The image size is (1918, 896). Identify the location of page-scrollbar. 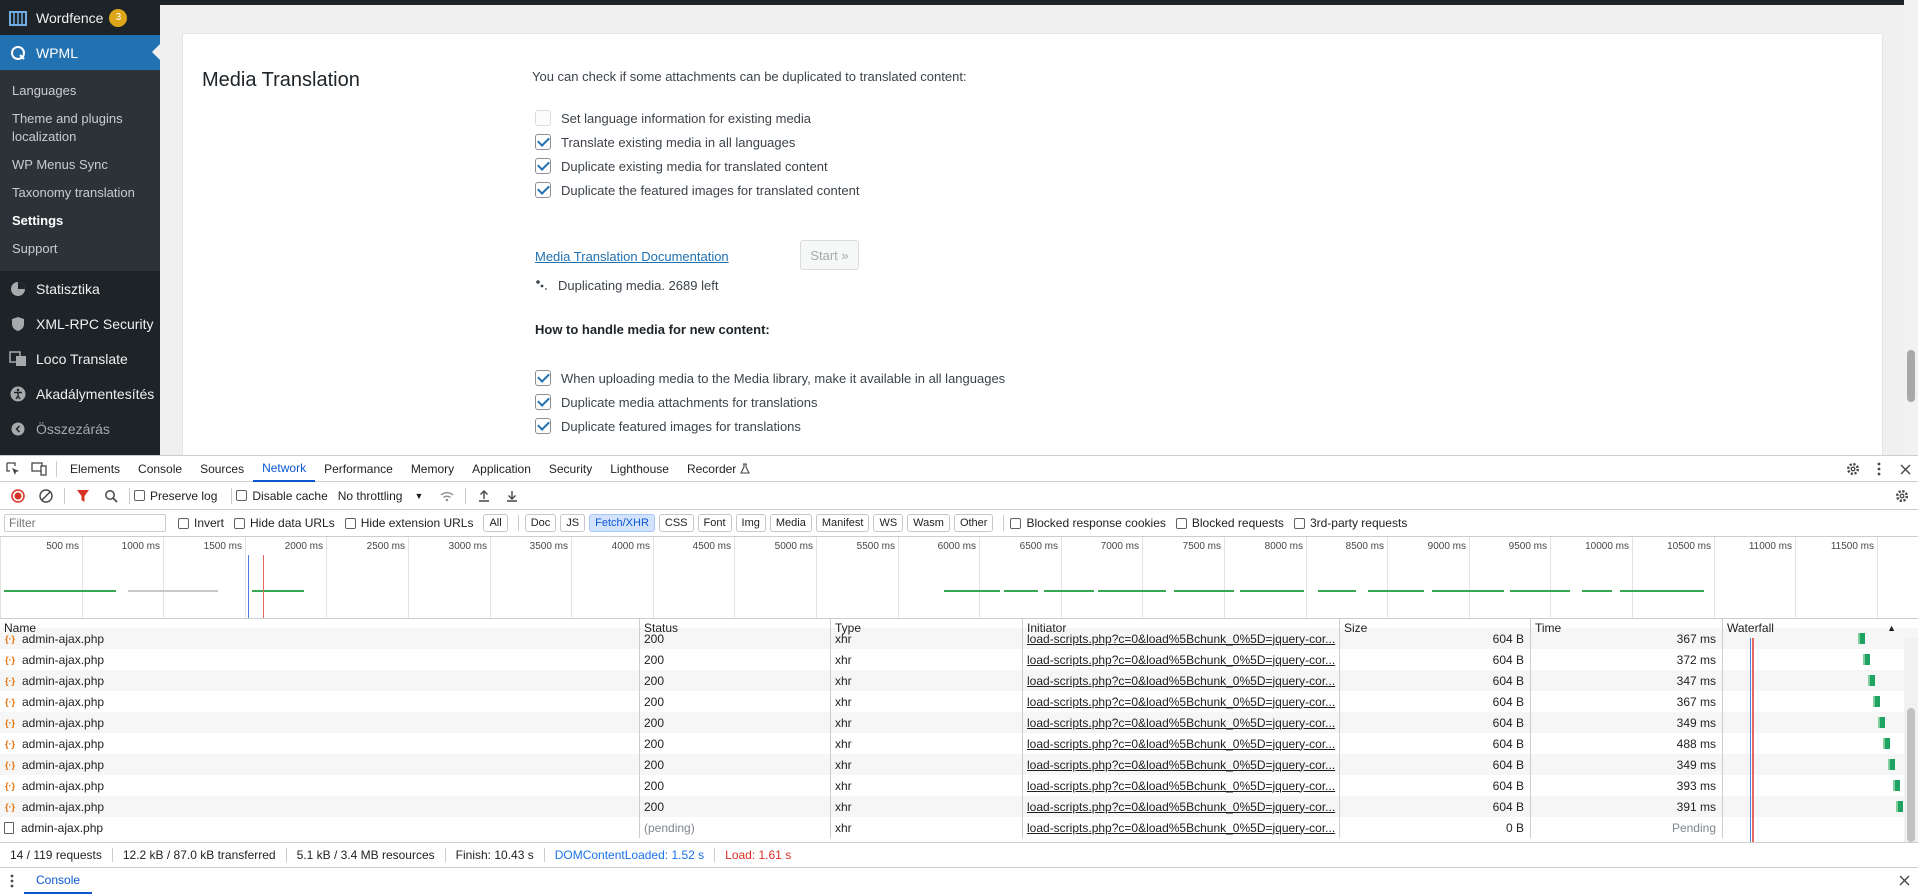
(1911, 227).